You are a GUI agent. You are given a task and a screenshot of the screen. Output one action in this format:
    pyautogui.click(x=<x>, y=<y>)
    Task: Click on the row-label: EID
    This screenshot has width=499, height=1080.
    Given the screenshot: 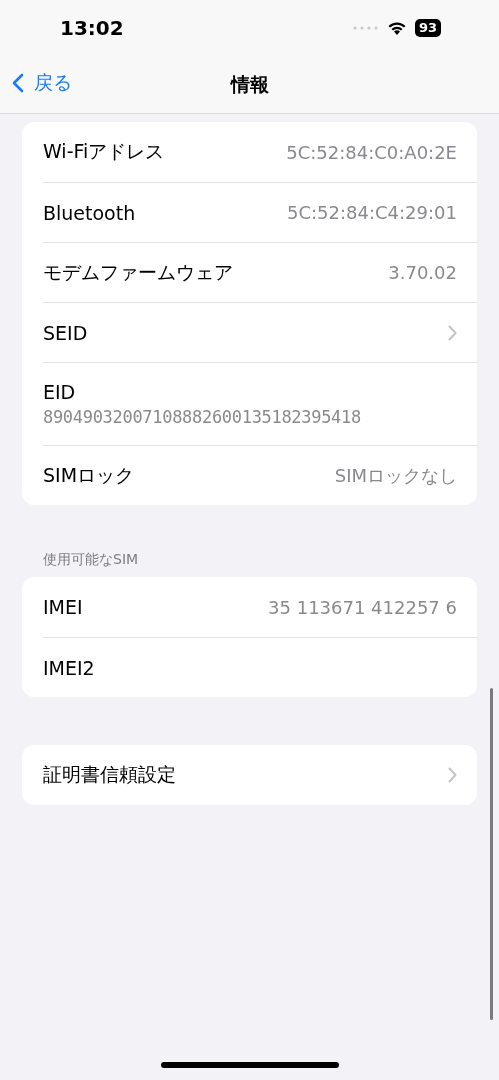 What is the action you would take?
    pyautogui.click(x=59, y=392)
    